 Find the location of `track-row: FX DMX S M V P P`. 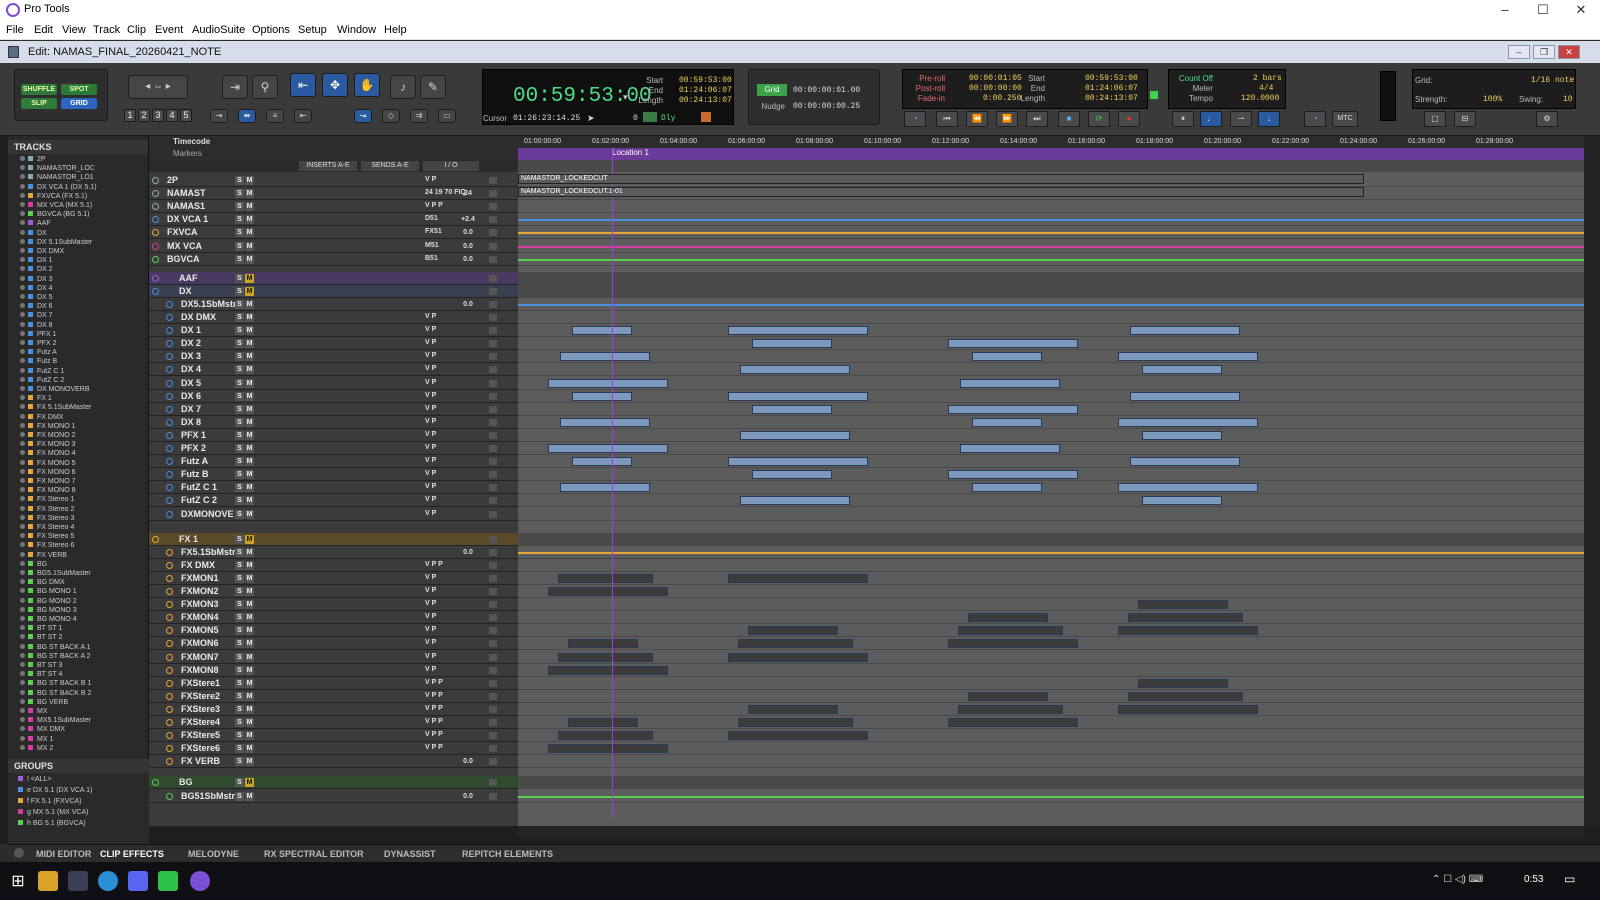

track-row: FX DMX S M V P P is located at coordinates (333, 565).